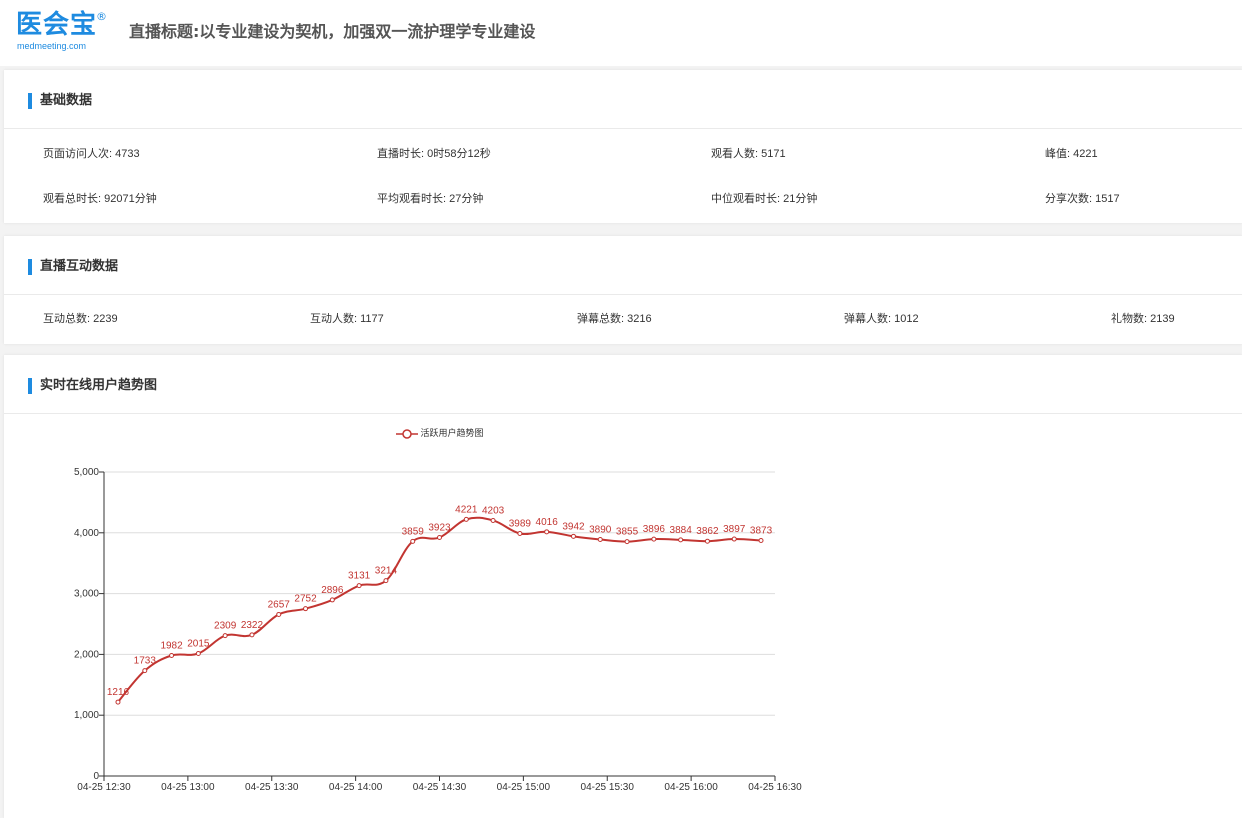 This screenshot has width=1242, height=818. Describe the element at coordinates (623, 99) in the screenshot. I see `card-header: 基础数据` at that location.